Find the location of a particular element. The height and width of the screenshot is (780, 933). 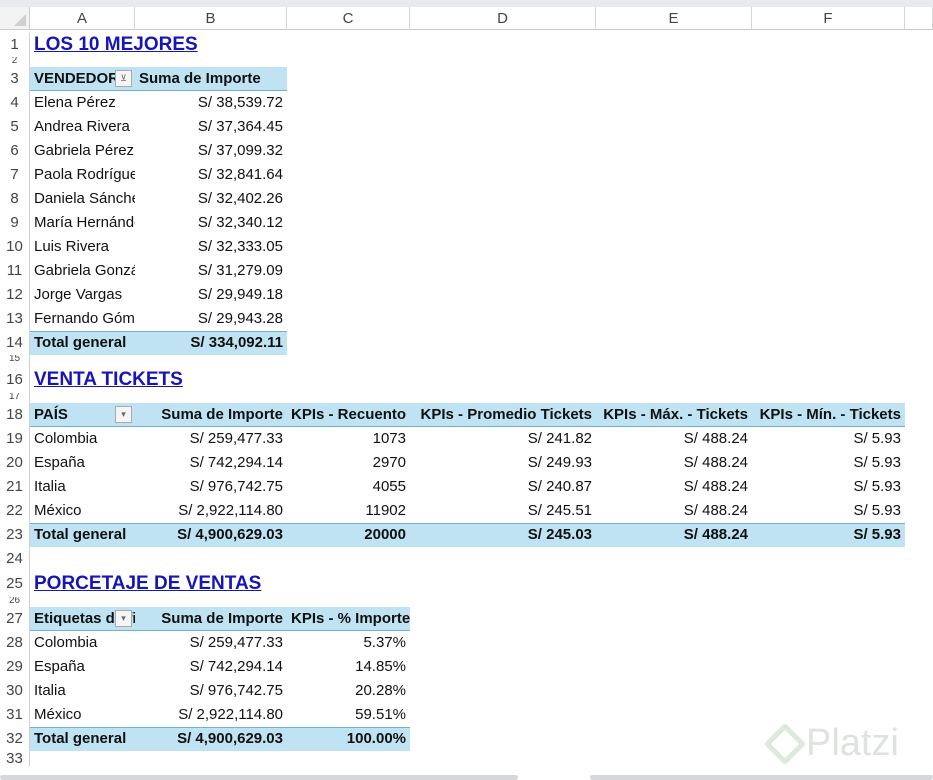

row-header: 12 is located at coordinates (15, 295).